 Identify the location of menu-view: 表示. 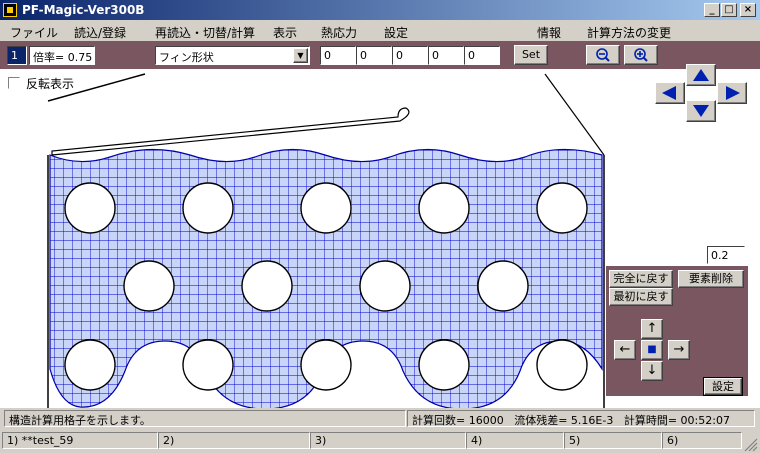
(285, 32).